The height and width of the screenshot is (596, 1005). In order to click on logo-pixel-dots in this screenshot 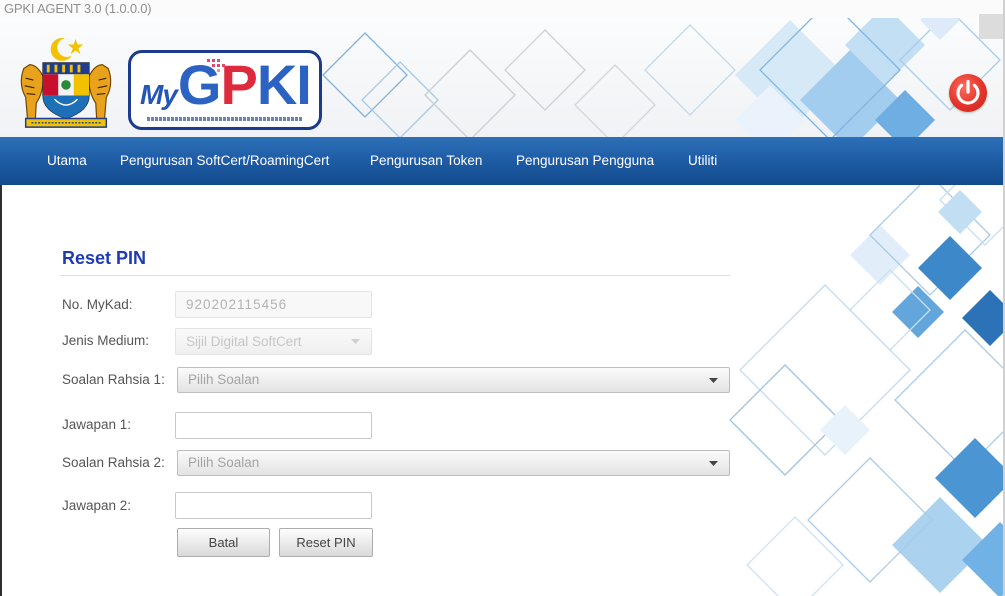, I will do `click(216, 65)`.